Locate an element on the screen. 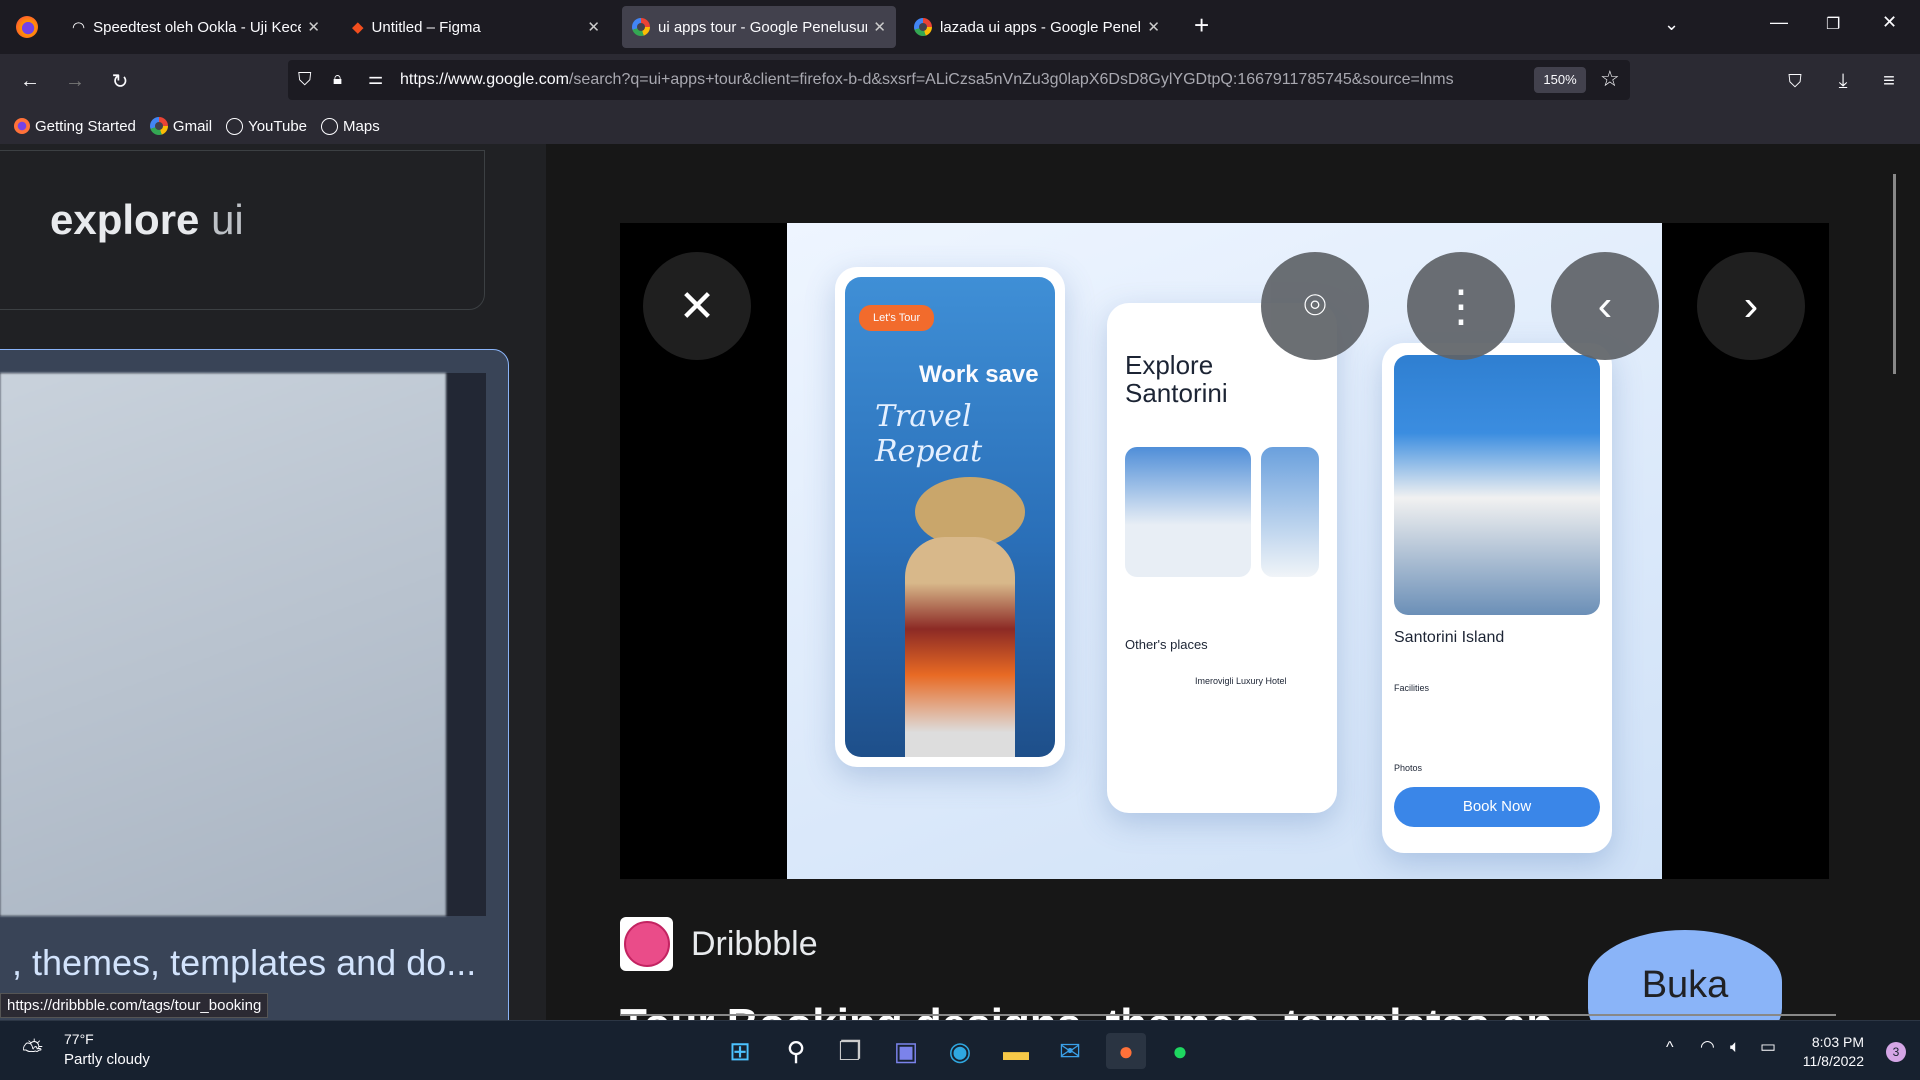 Image resolution: width=1920 pixels, height=1080 pixels. explore-heading: explore ui is located at coordinates (147, 219).